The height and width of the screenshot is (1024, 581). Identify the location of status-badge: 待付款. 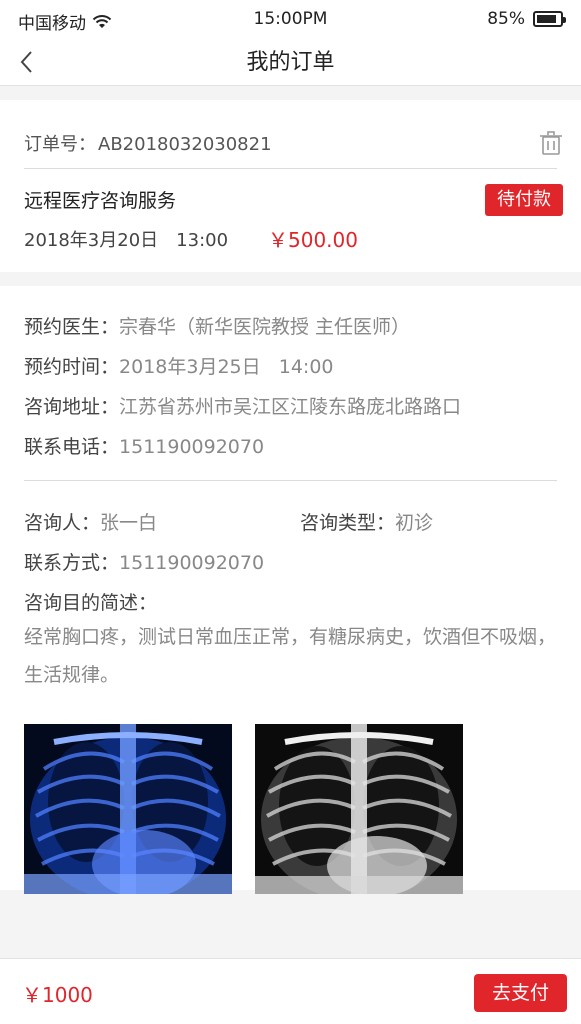
(524, 200).